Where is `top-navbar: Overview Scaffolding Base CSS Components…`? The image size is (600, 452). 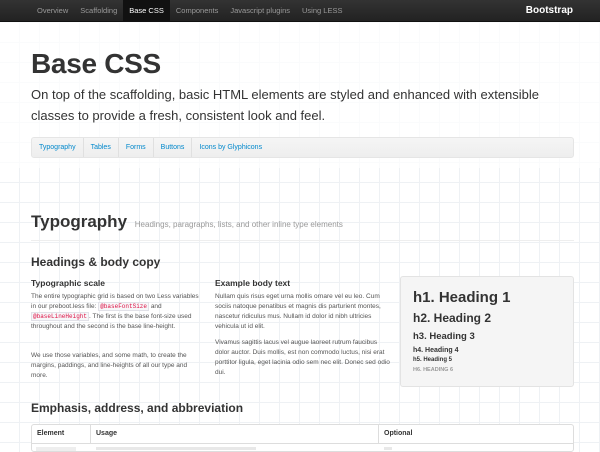 top-navbar: Overview Scaffolding Base CSS Components… is located at coordinates (300, 11).